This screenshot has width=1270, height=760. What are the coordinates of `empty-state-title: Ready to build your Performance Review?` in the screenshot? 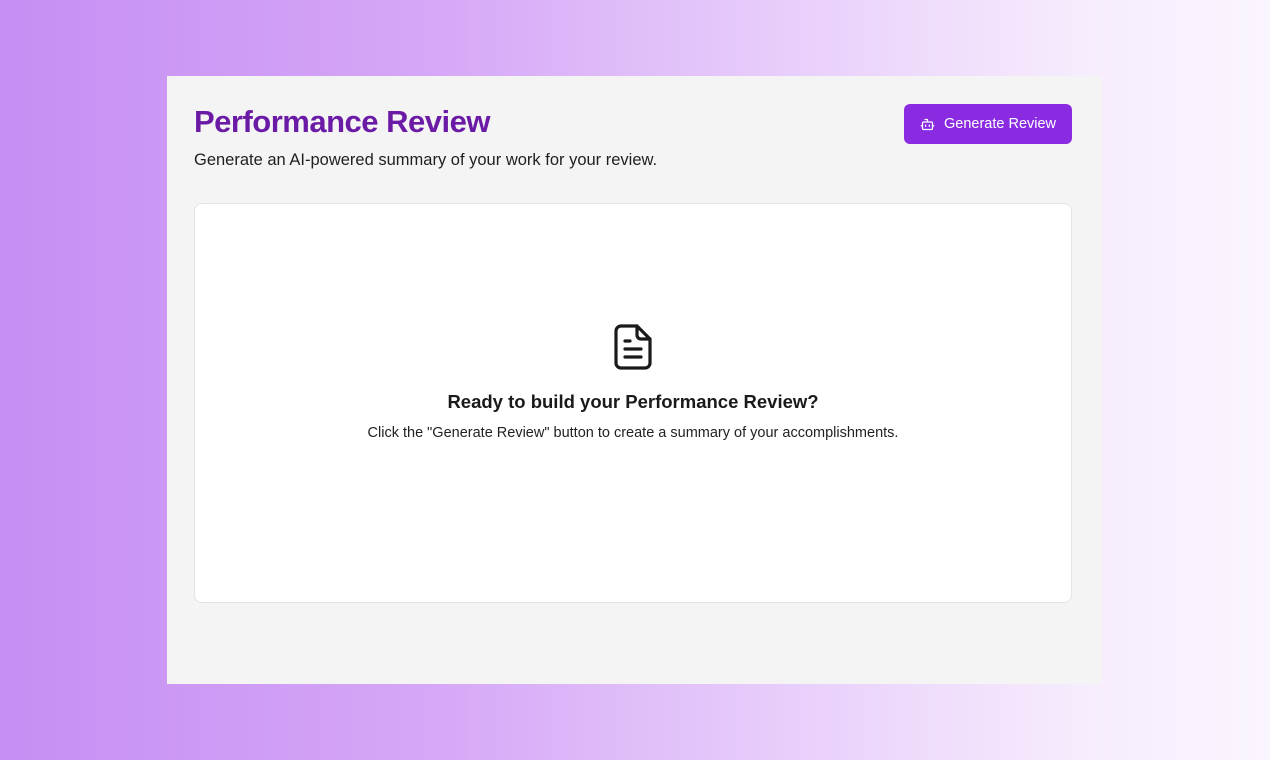 It's located at (633, 401).